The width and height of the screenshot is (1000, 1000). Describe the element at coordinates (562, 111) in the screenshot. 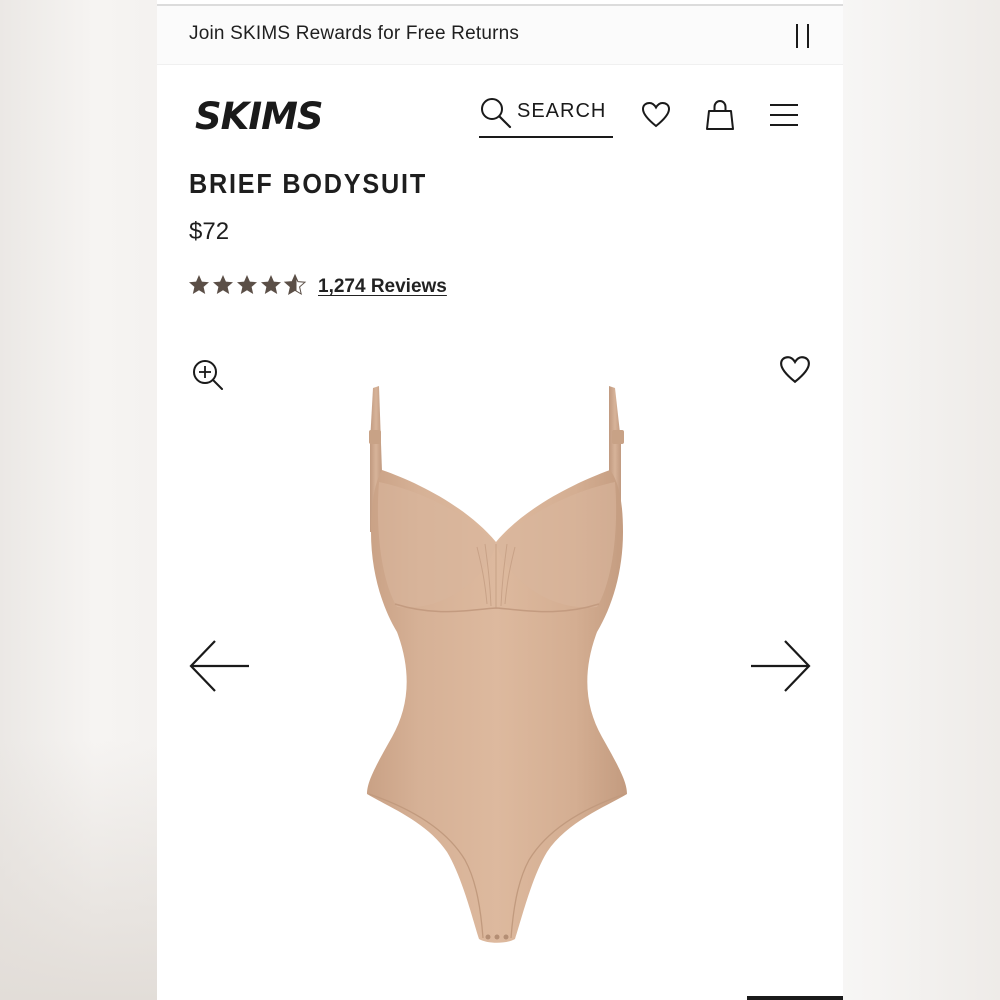

I see `search-label: SEARCH` at that location.